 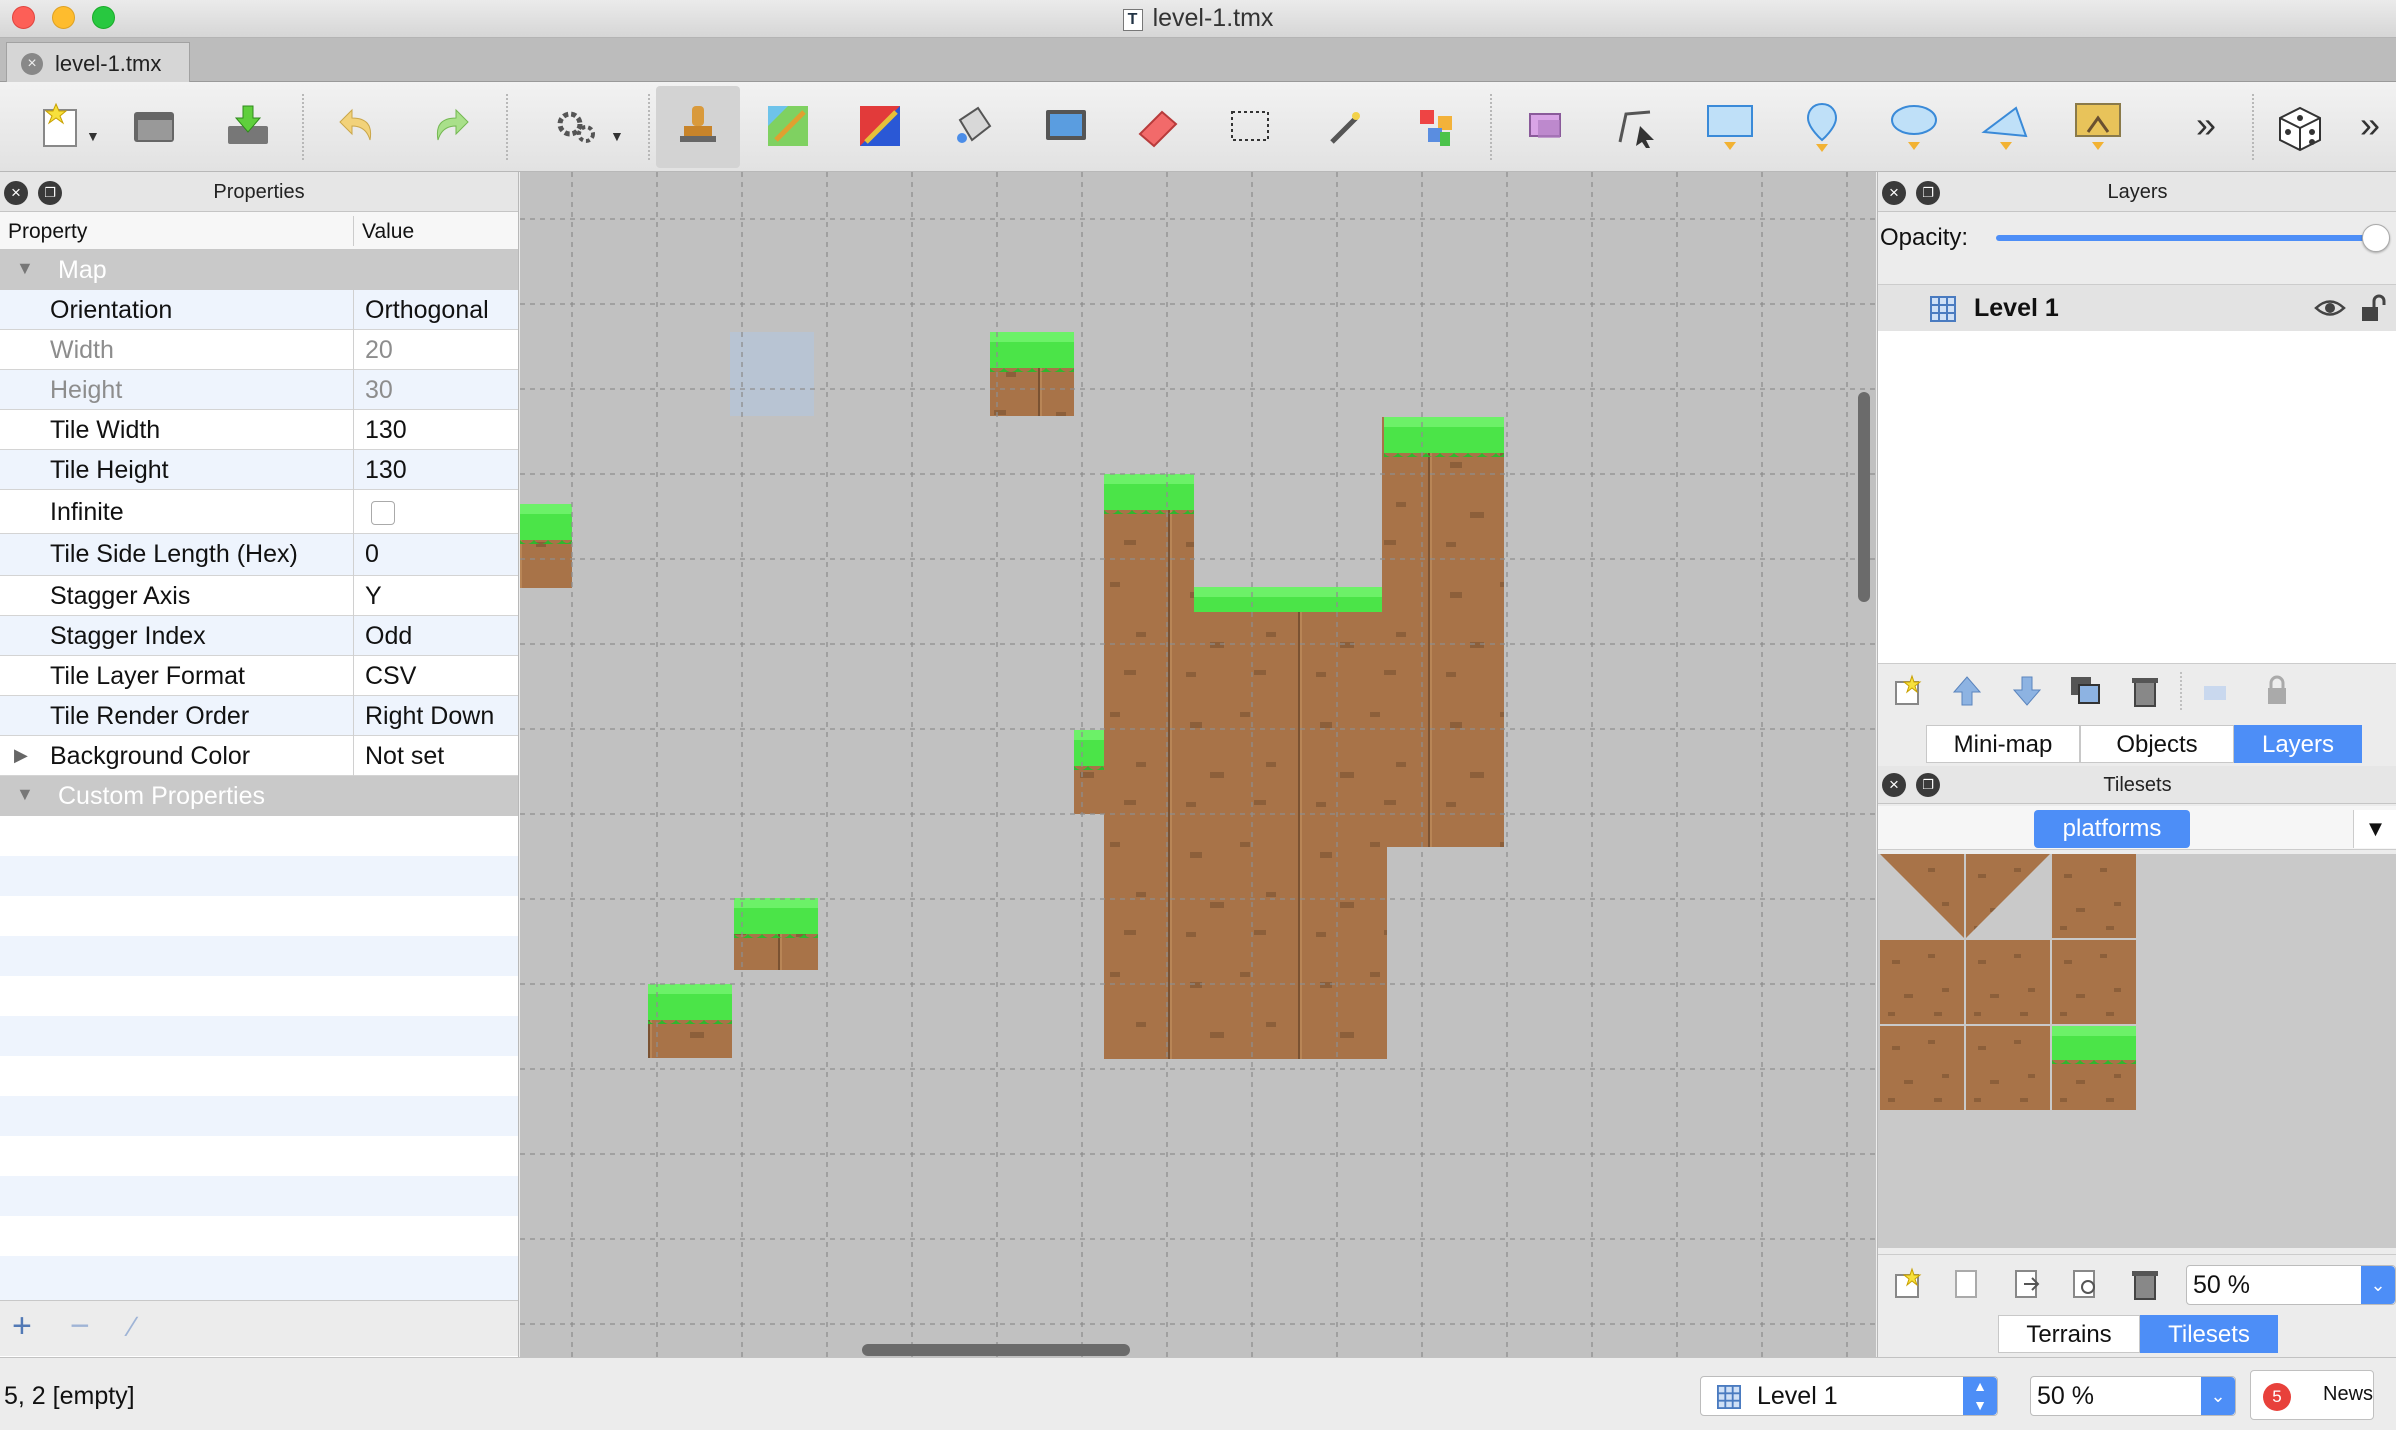 What do you see at coordinates (2145, 1284) in the screenshot?
I see `remove-tileset-icon` at bounding box center [2145, 1284].